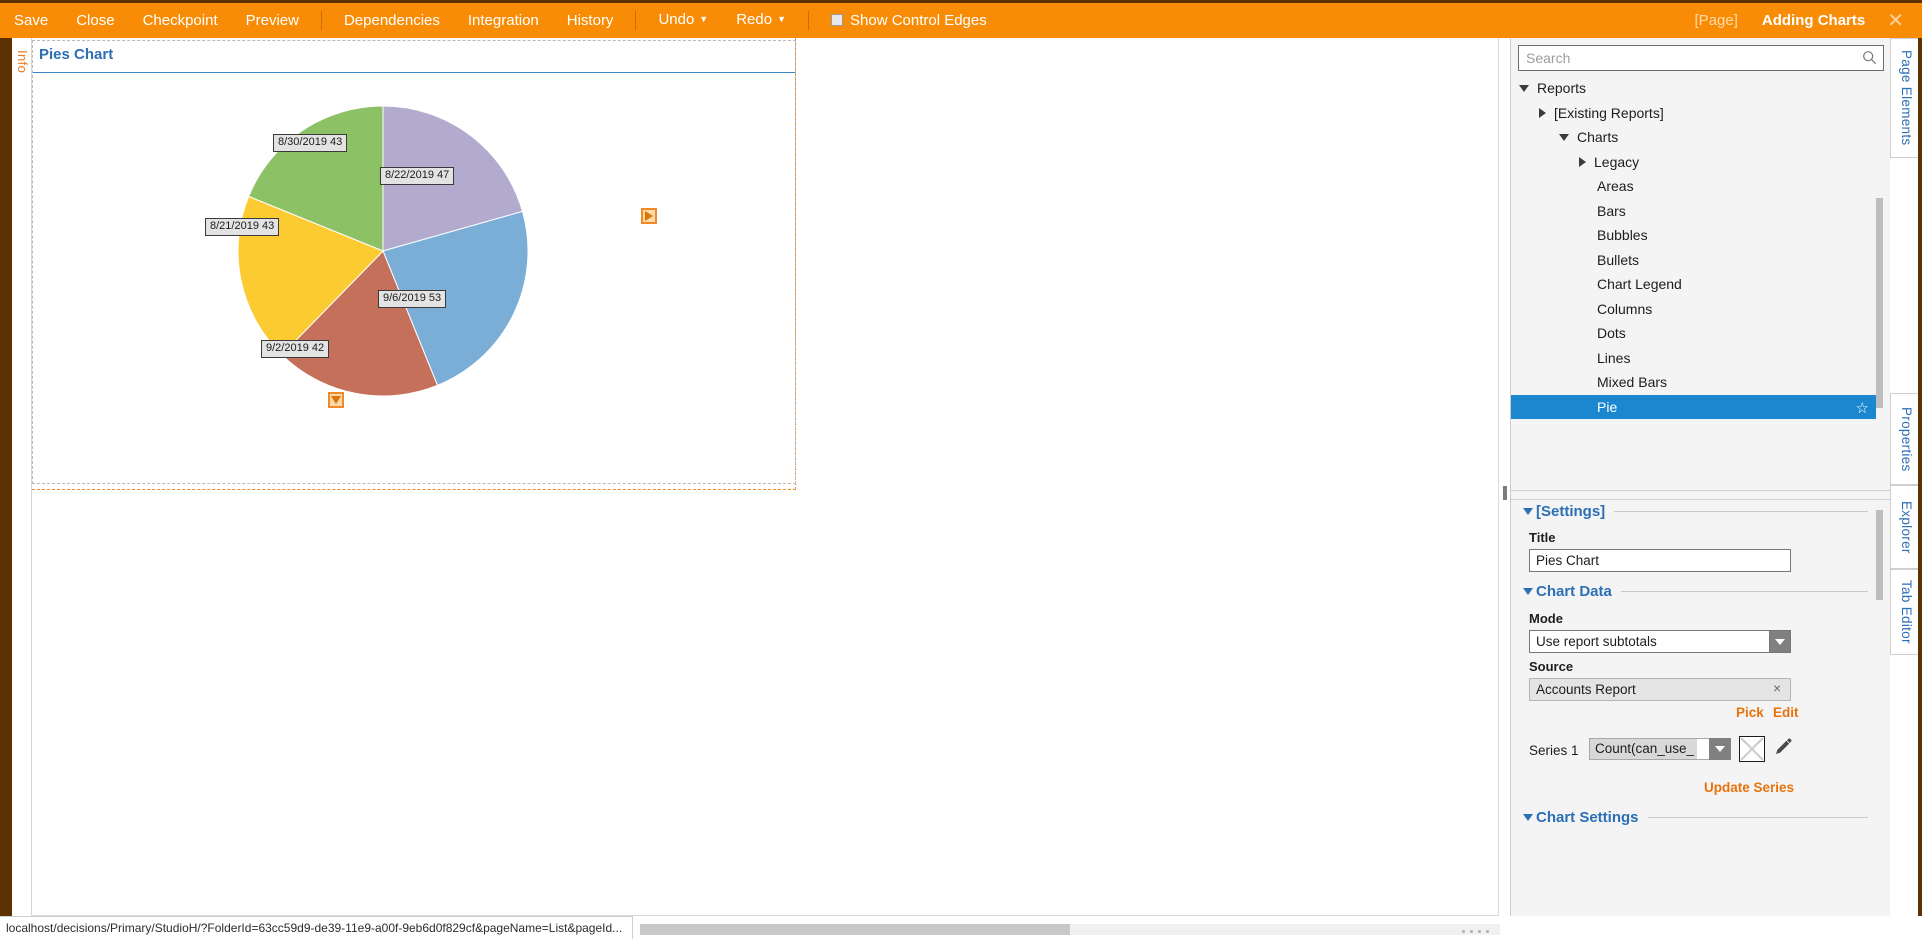  What do you see at coordinates (1598, 137) in the screenshot?
I see `tree-item-label: Charts` at bounding box center [1598, 137].